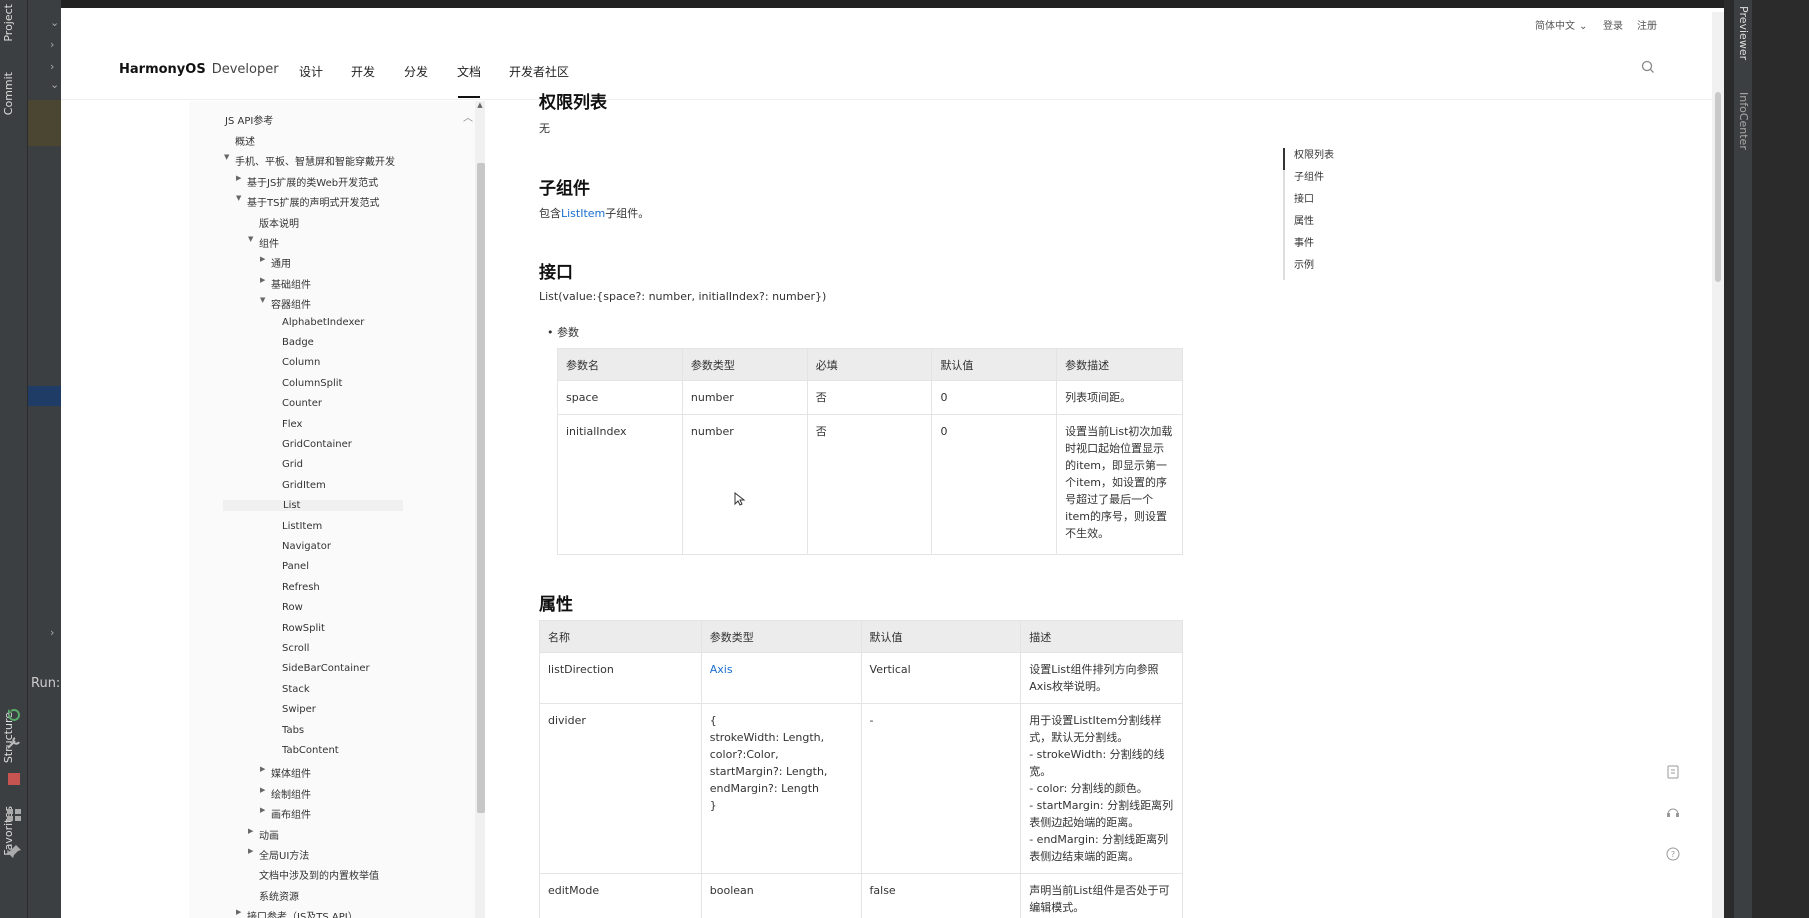 The width and height of the screenshot is (1809, 918). I want to click on nav-distribute: 分发, so click(416, 71).